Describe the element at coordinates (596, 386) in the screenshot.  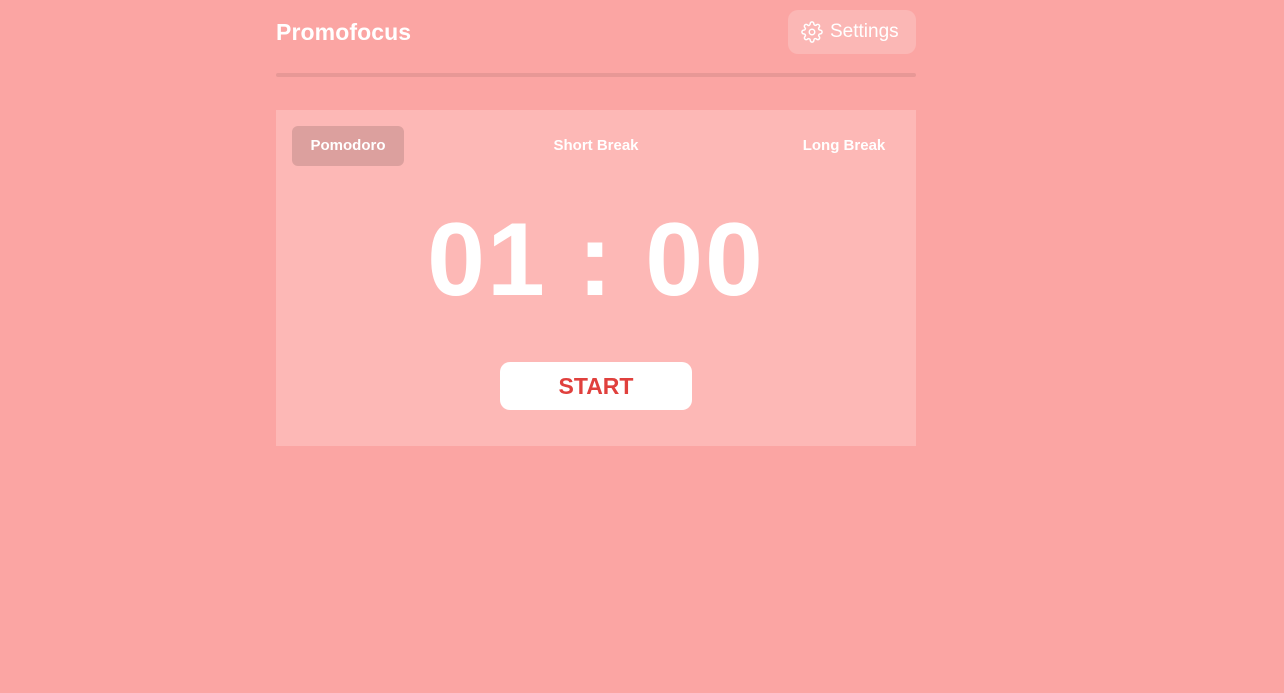
I see `start-button: START` at that location.